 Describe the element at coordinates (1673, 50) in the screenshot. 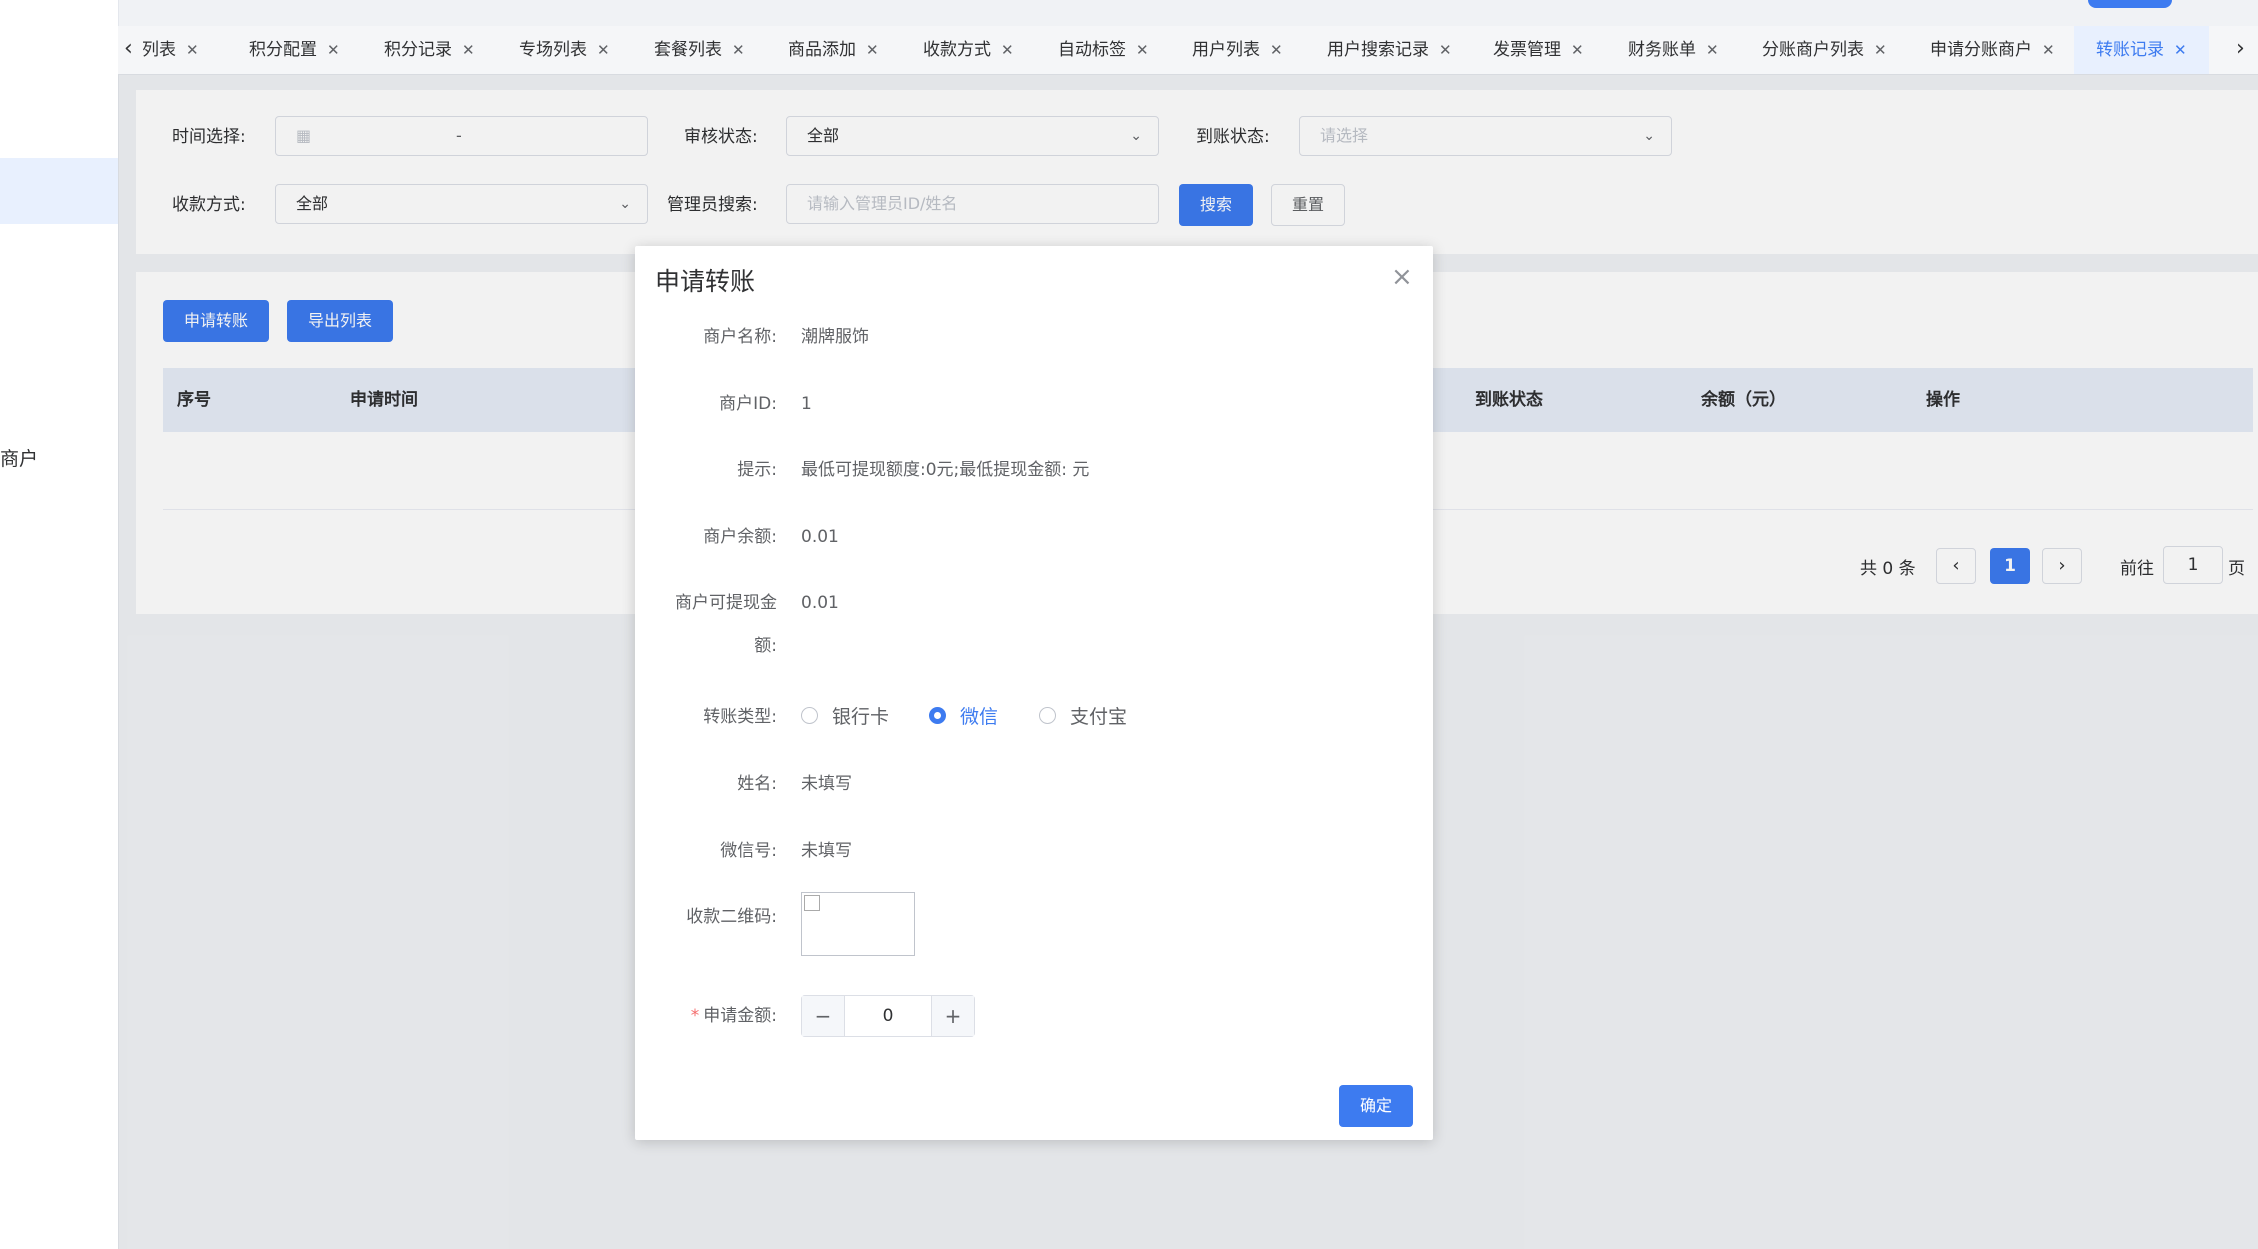

I see `tab-financial-bills: 财务账单 ✕` at that location.